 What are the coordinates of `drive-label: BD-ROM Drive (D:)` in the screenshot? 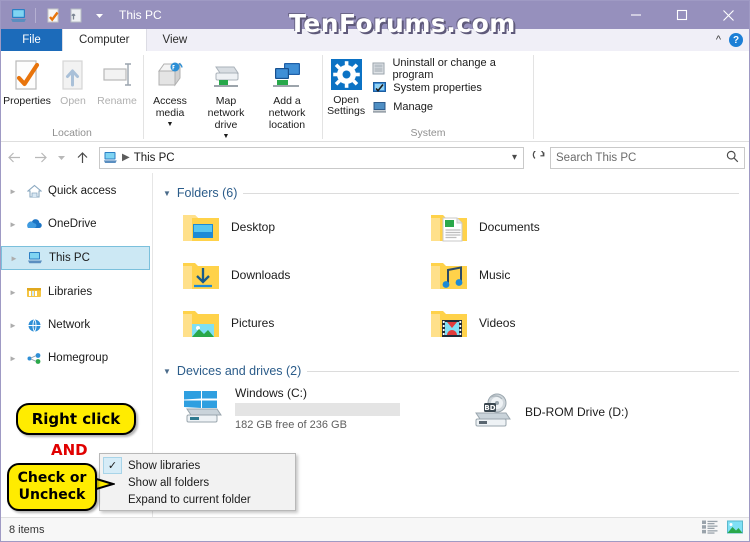 It's located at (577, 411).